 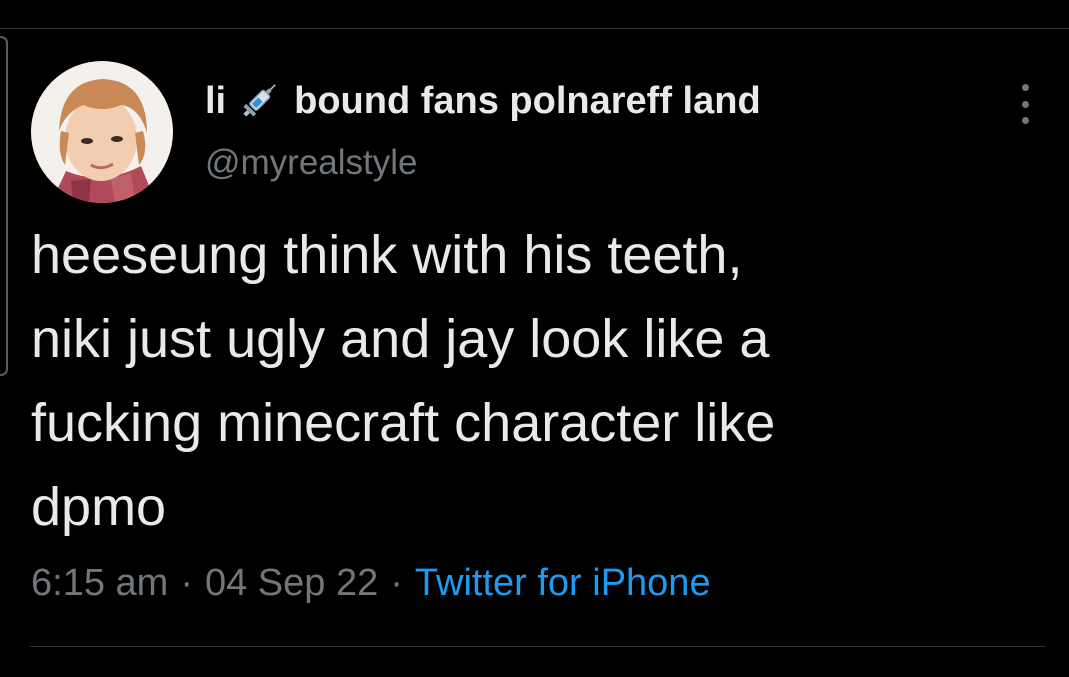 I want to click on avatar, so click(x=102, y=132).